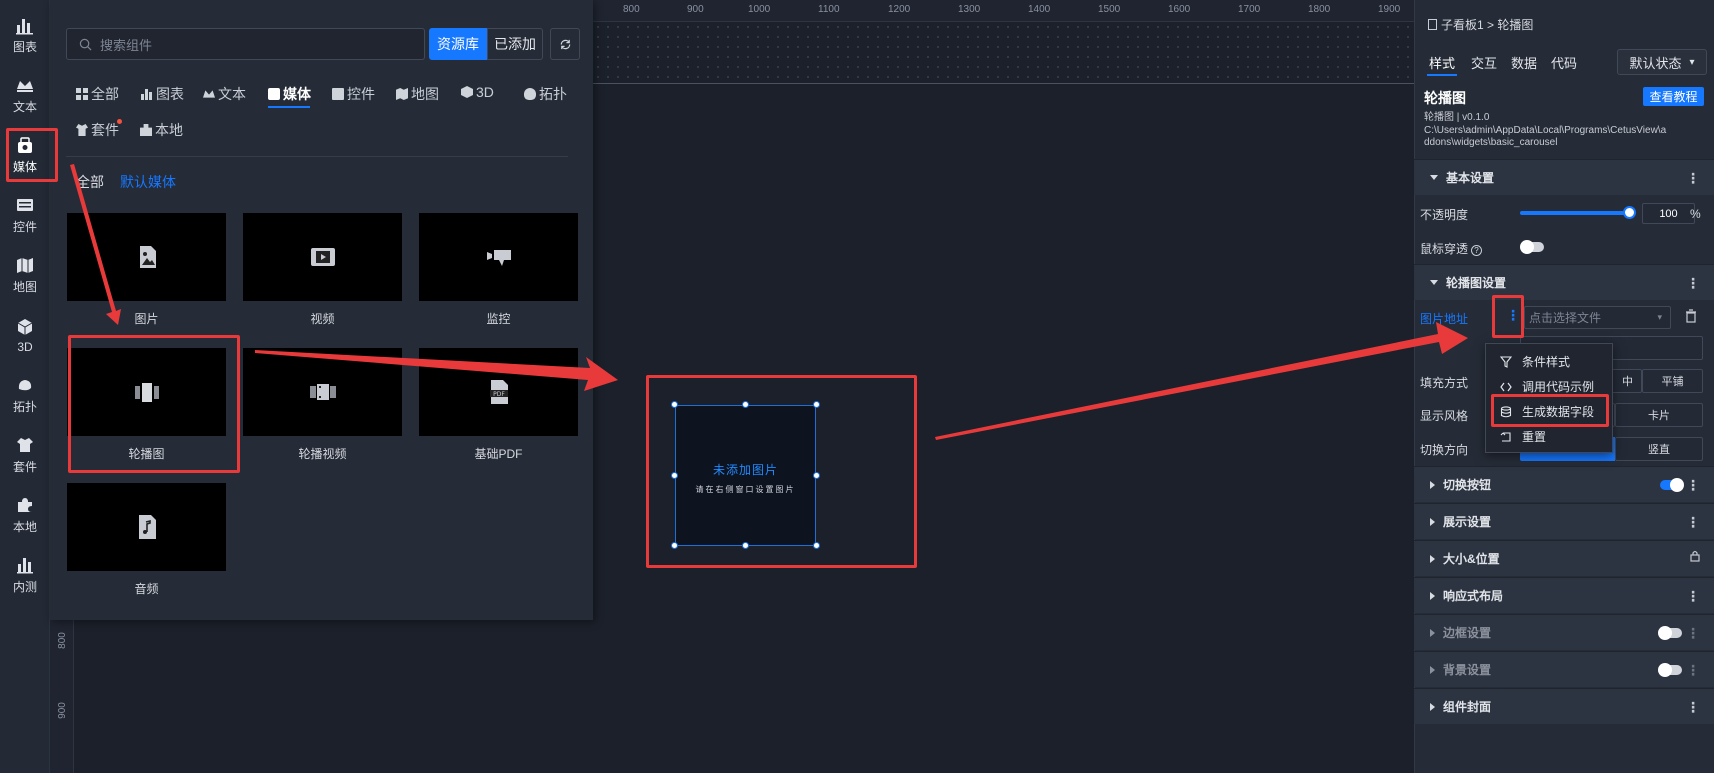 The image size is (1714, 773). Describe the element at coordinates (1467, 633) in the screenshot. I see `section-title: 边框设置` at that location.